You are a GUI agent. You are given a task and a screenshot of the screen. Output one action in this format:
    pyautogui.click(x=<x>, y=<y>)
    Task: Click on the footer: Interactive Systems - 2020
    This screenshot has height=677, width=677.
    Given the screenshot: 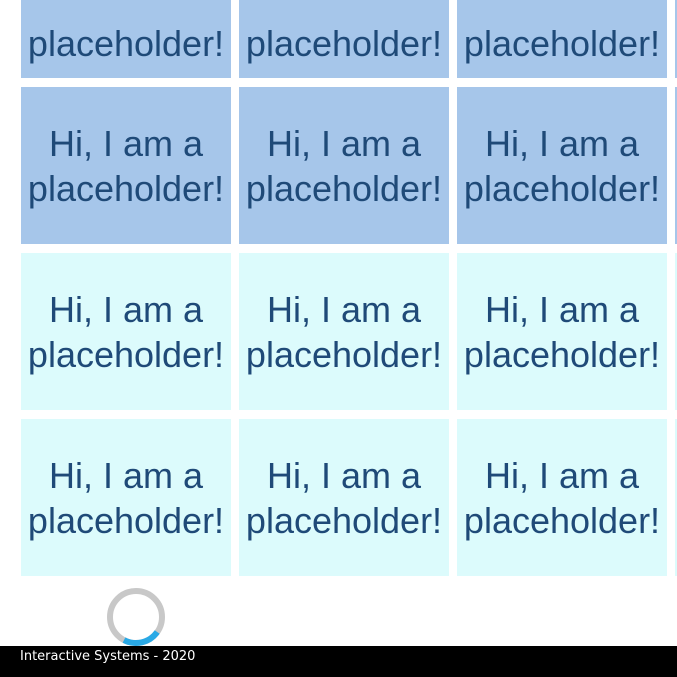 What is the action you would take?
    pyautogui.click(x=338, y=661)
    